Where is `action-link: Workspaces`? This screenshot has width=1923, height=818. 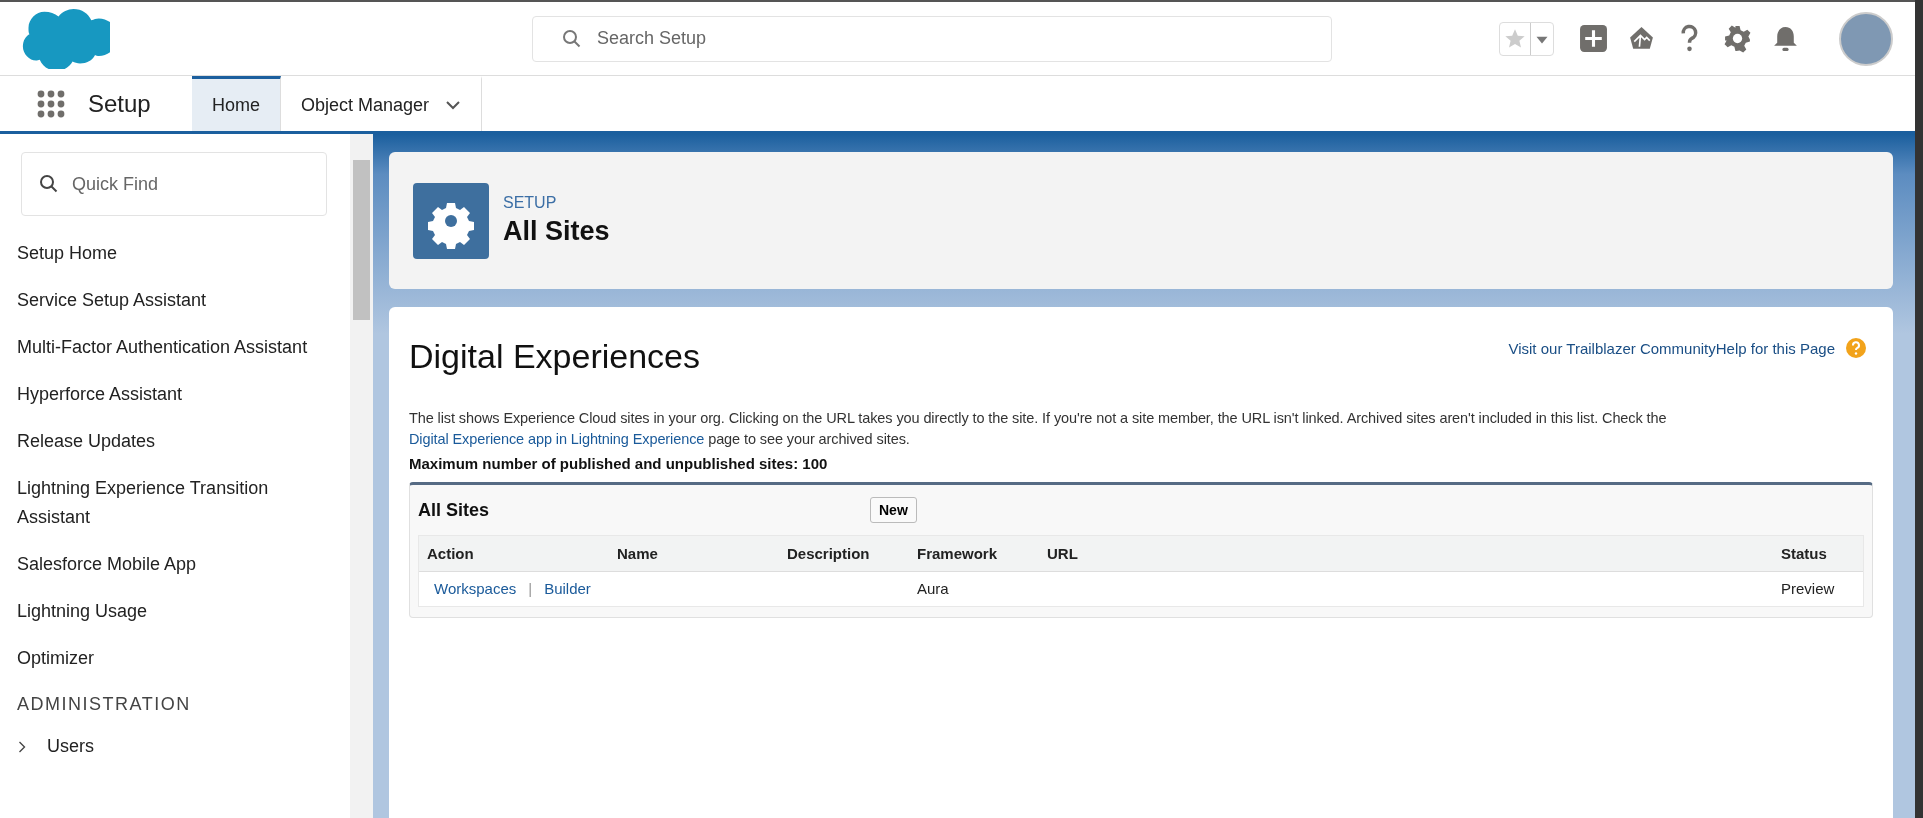 action-link: Workspaces is located at coordinates (475, 589).